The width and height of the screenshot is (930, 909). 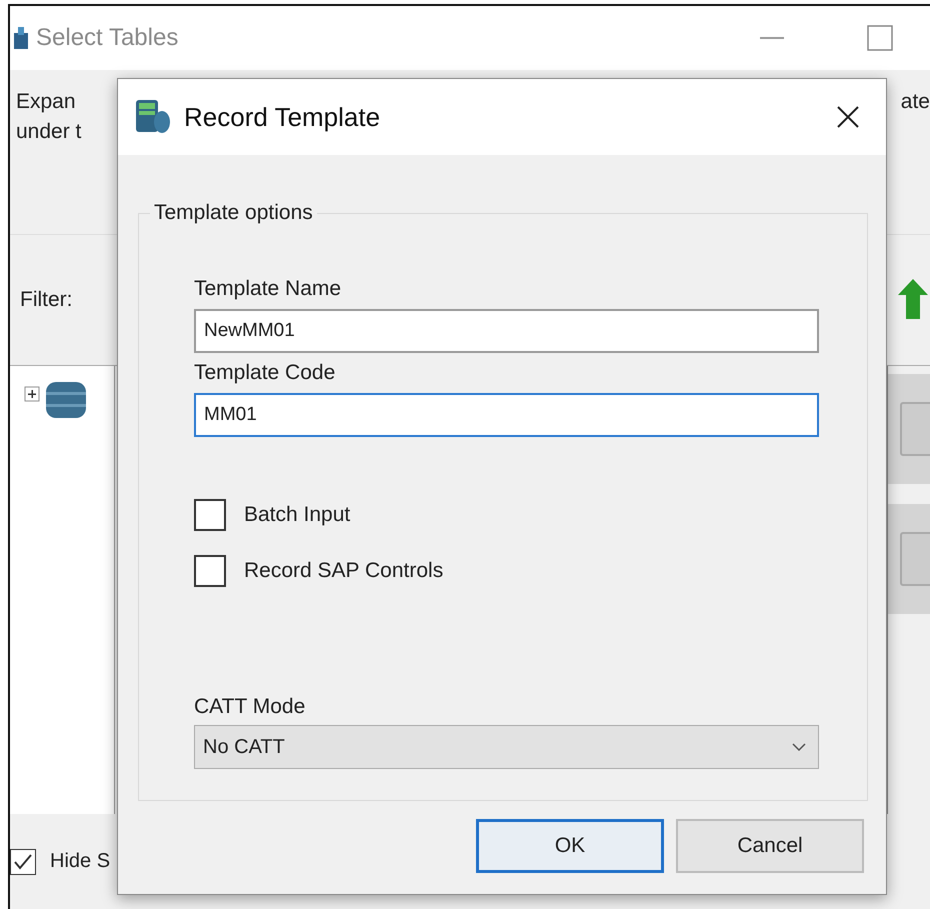 What do you see at coordinates (848, 117) in the screenshot?
I see `close-icon` at bounding box center [848, 117].